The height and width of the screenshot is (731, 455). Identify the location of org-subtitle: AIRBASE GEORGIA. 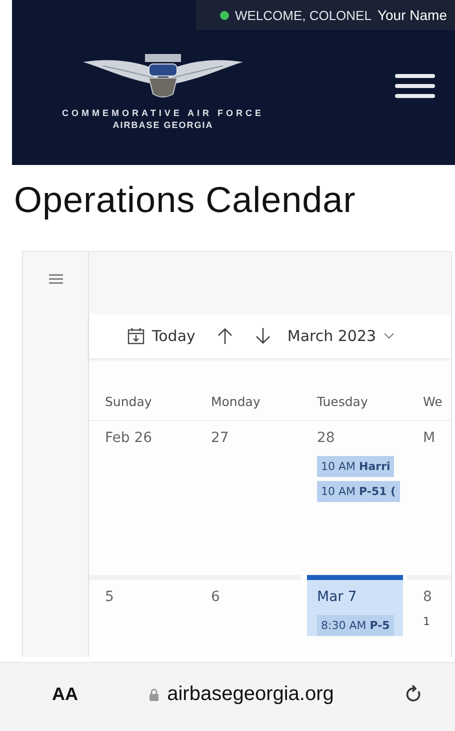
(163, 125).